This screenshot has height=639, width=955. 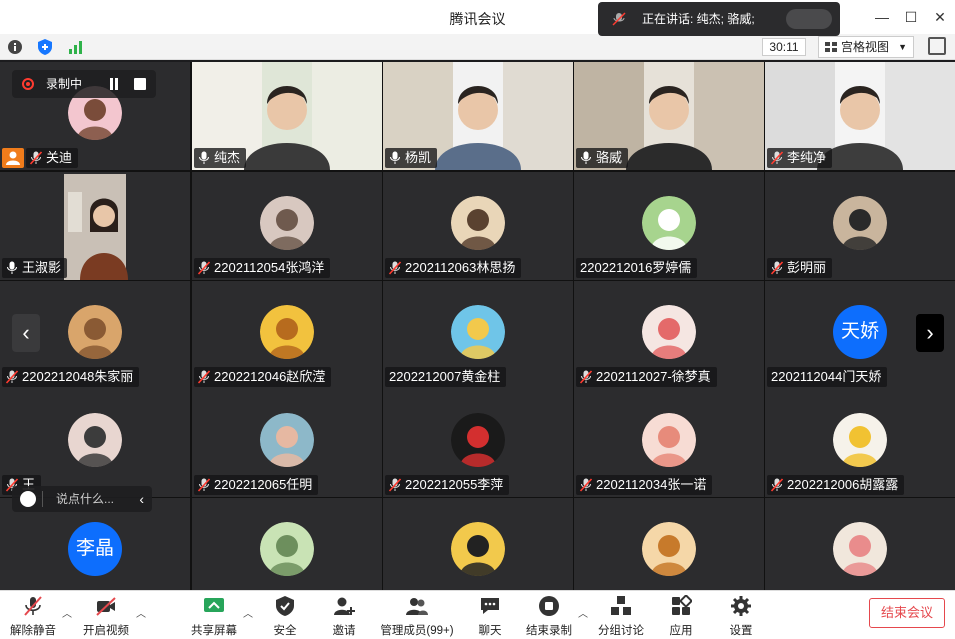 What do you see at coordinates (549, 617) in the screenshot?
I see `stop-recording-button: 结束录制` at bounding box center [549, 617].